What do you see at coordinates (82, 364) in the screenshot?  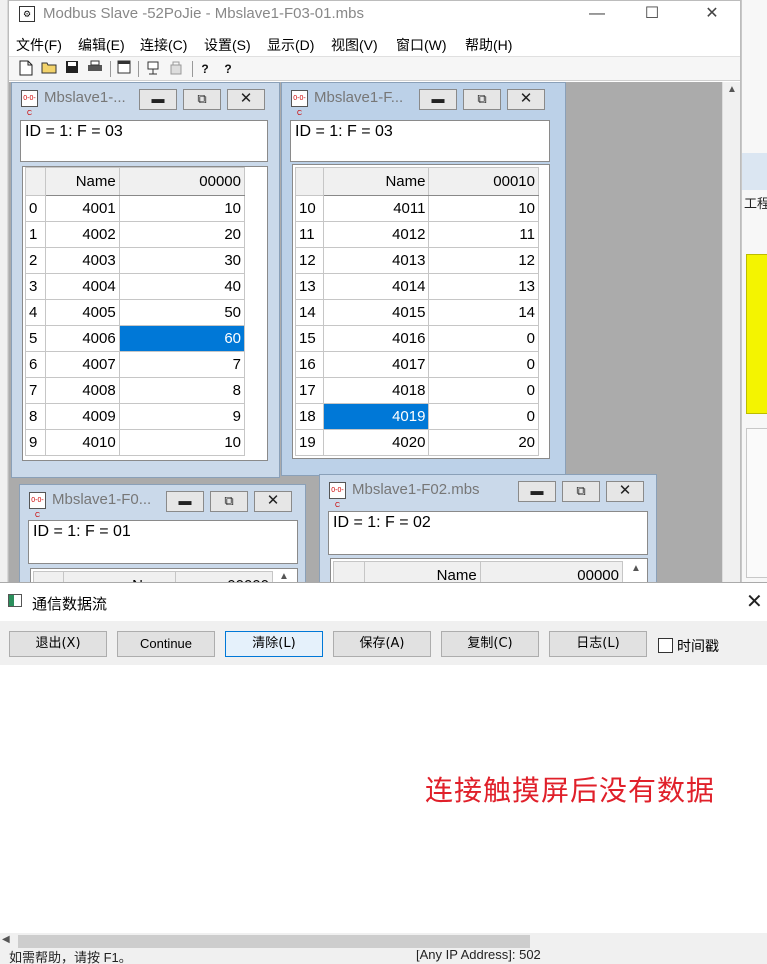 I see `register-name: 4007` at bounding box center [82, 364].